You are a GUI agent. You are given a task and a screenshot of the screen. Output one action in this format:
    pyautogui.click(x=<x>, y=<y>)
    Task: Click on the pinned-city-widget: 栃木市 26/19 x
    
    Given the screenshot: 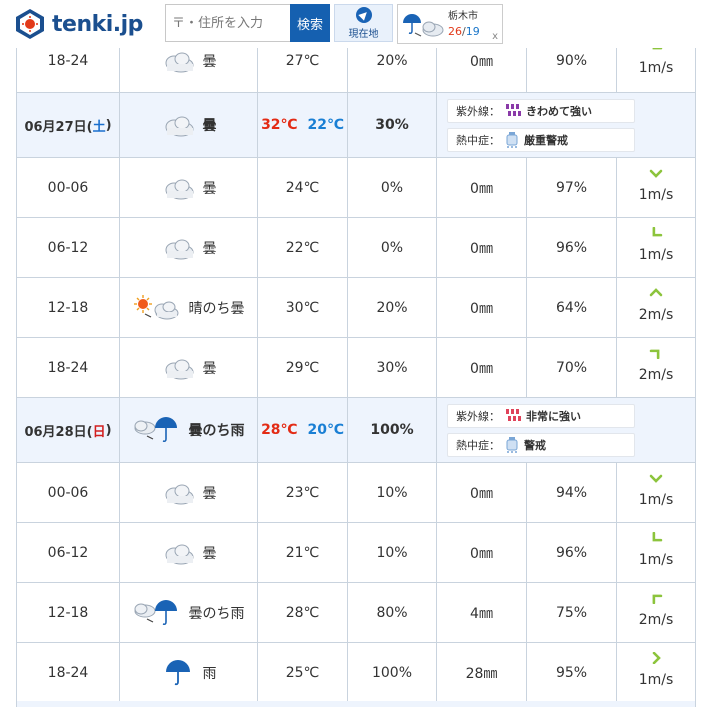 What is the action you would take?
    pyautogui.click(x=450, y=24)
    